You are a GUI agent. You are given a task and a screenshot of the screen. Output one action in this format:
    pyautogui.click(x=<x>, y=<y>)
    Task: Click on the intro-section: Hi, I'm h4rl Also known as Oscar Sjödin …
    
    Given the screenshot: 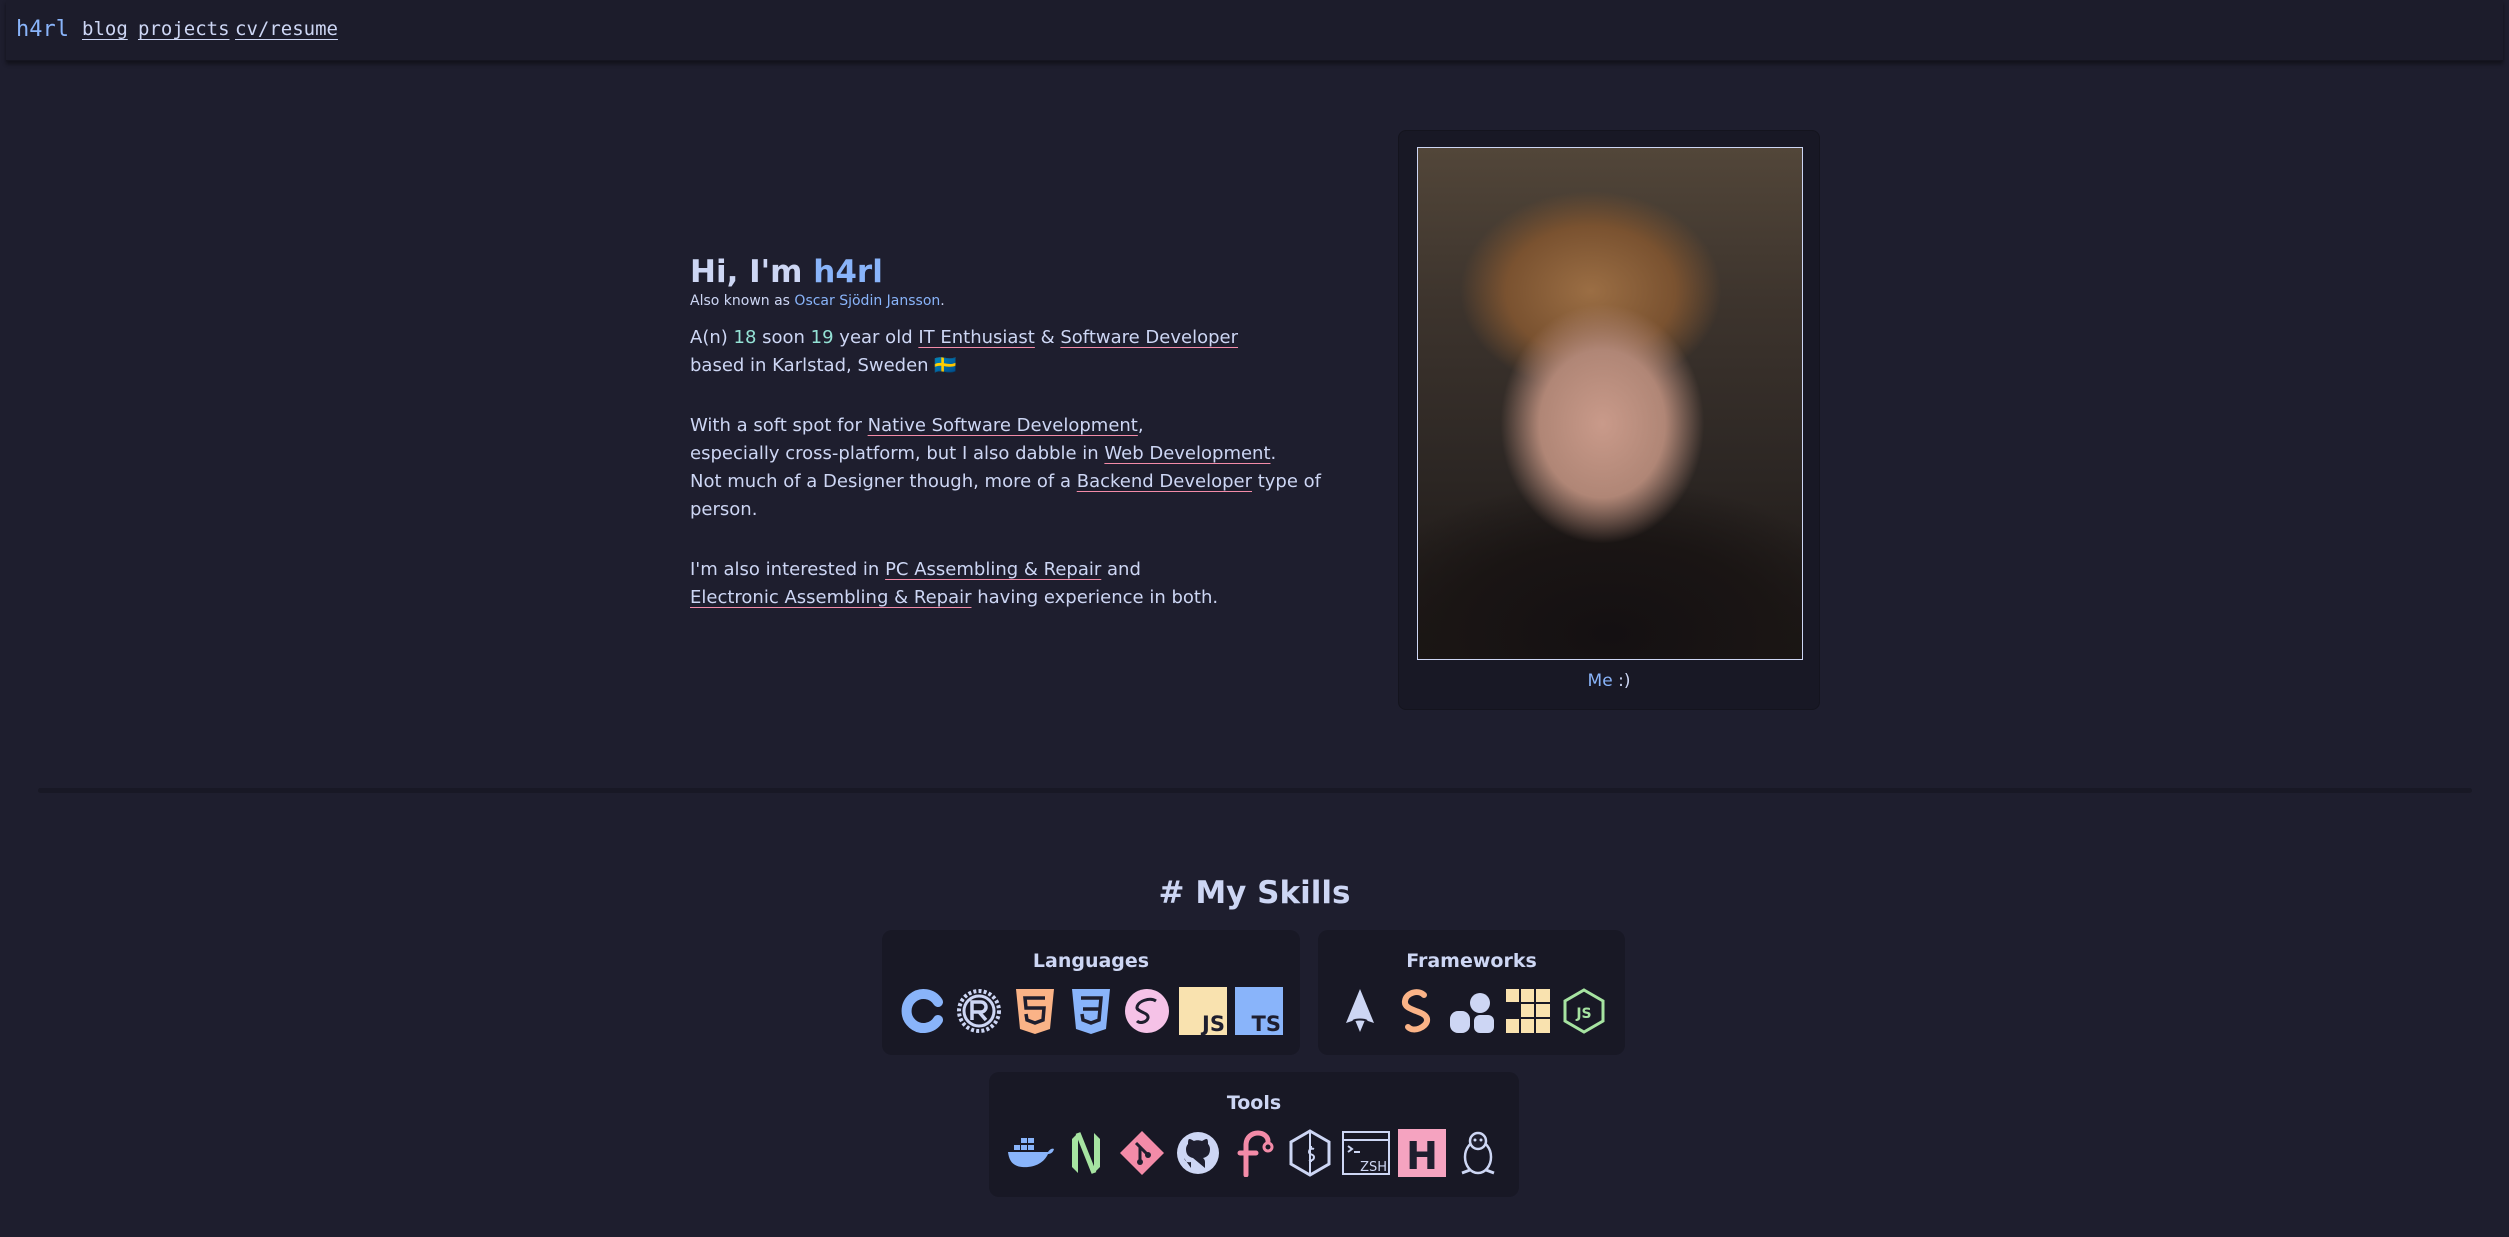 What is the action you would take?
    pyautogui.click(x=1040, y=433)
    